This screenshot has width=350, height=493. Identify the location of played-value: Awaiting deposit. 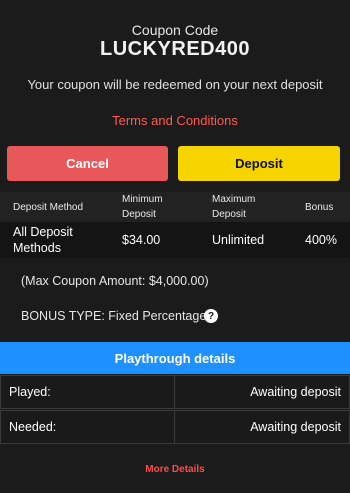
(262, 392).